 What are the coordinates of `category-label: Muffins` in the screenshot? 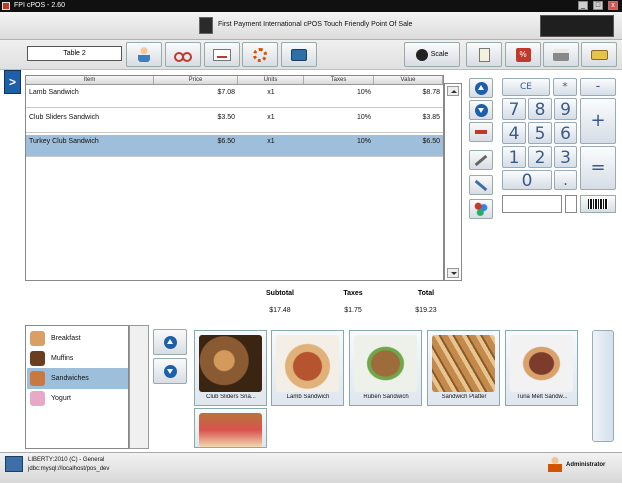 It's located at (62, 358).